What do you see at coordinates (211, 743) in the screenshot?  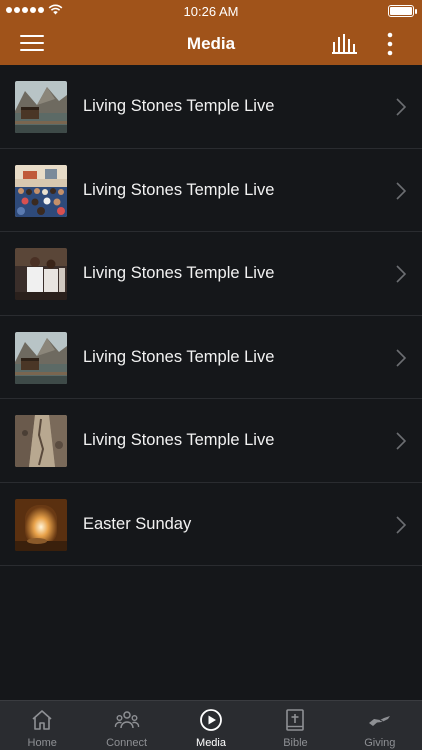 I see `tab-label: Media` at bounding box center [211, 743].